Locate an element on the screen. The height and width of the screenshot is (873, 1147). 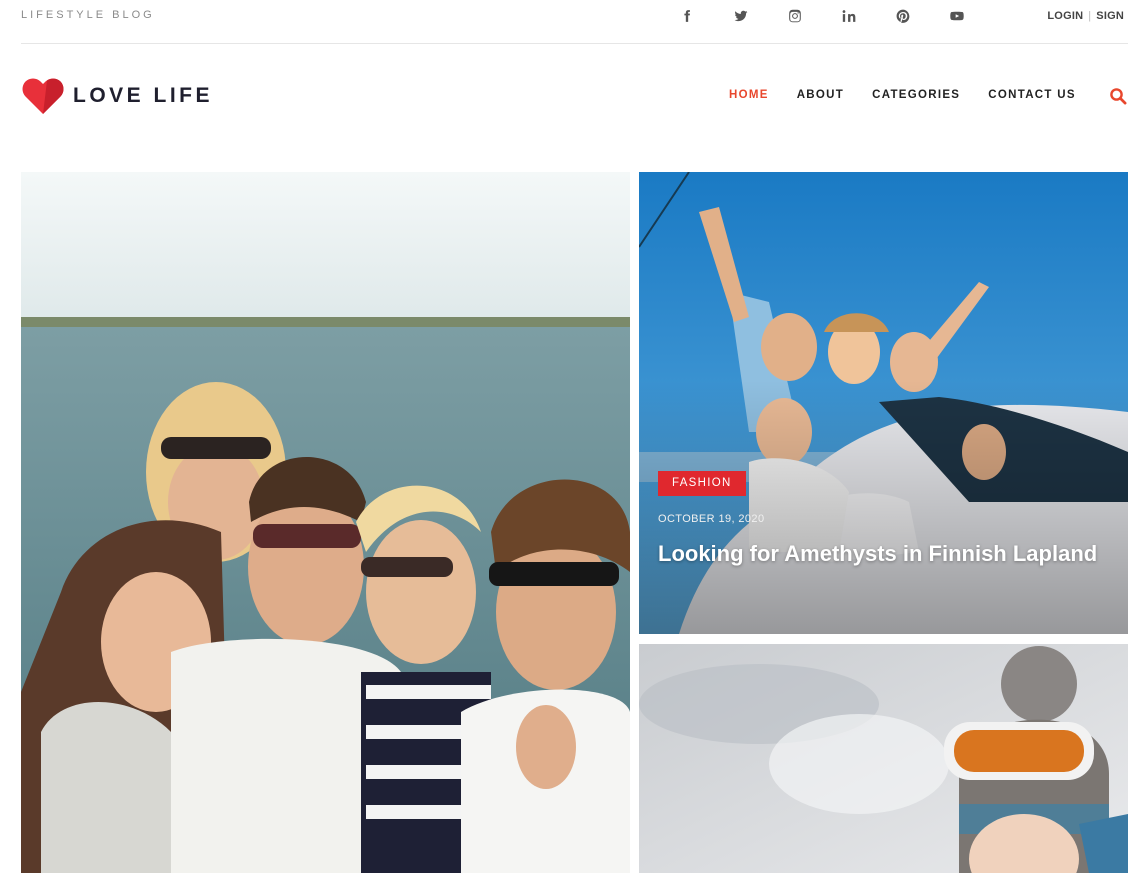
nav-contact-us: CONTACT US is located at coordinates (1032, 95).